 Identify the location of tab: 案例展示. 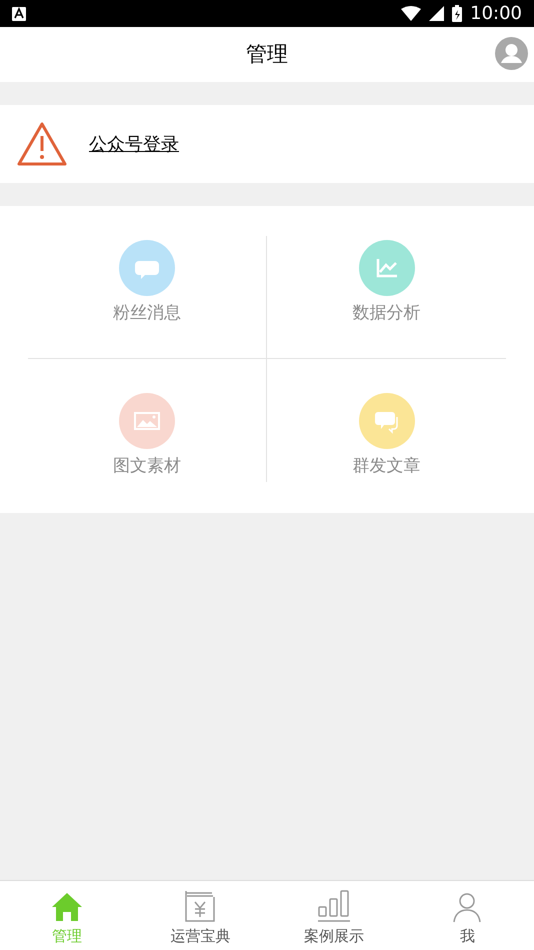
(333, 915).